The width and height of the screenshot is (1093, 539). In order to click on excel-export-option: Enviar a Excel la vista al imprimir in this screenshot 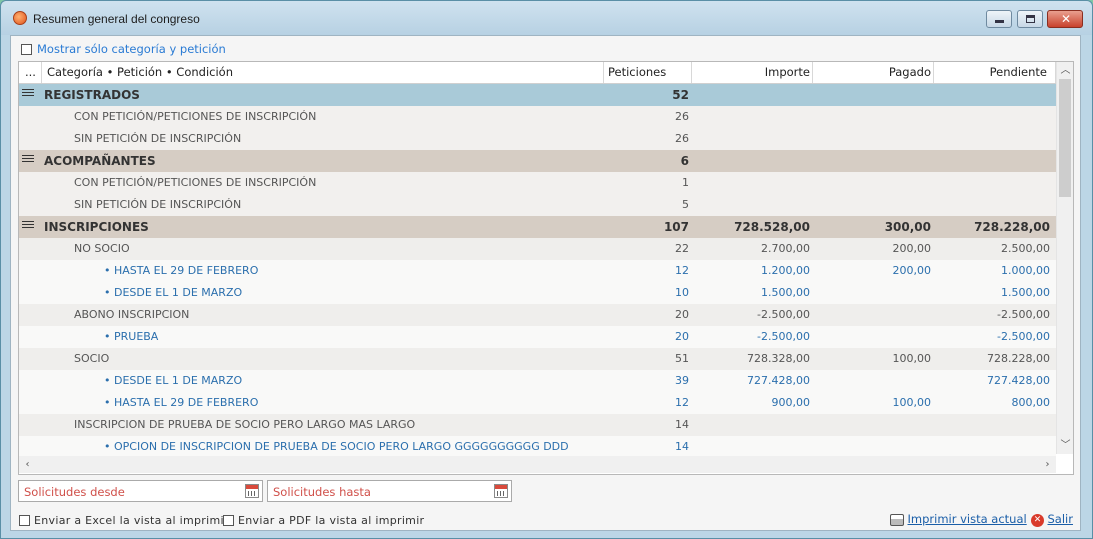, I will do `click(124, 520)`.